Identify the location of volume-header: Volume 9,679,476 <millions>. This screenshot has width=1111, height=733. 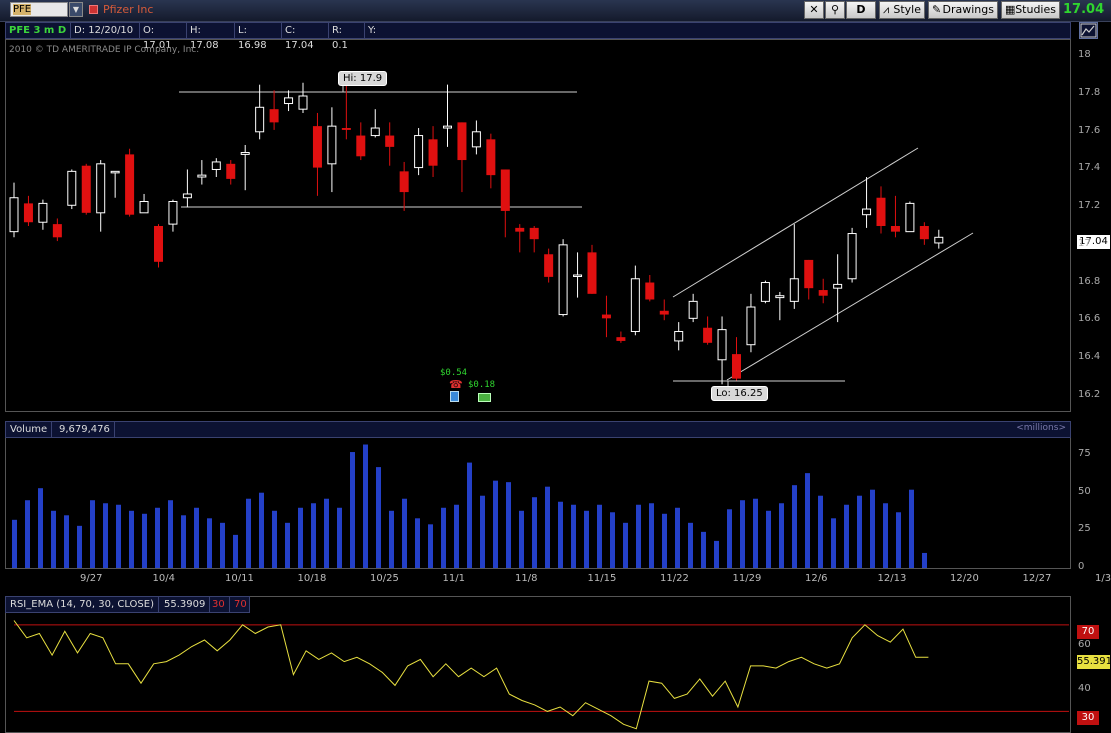
(538, 429).